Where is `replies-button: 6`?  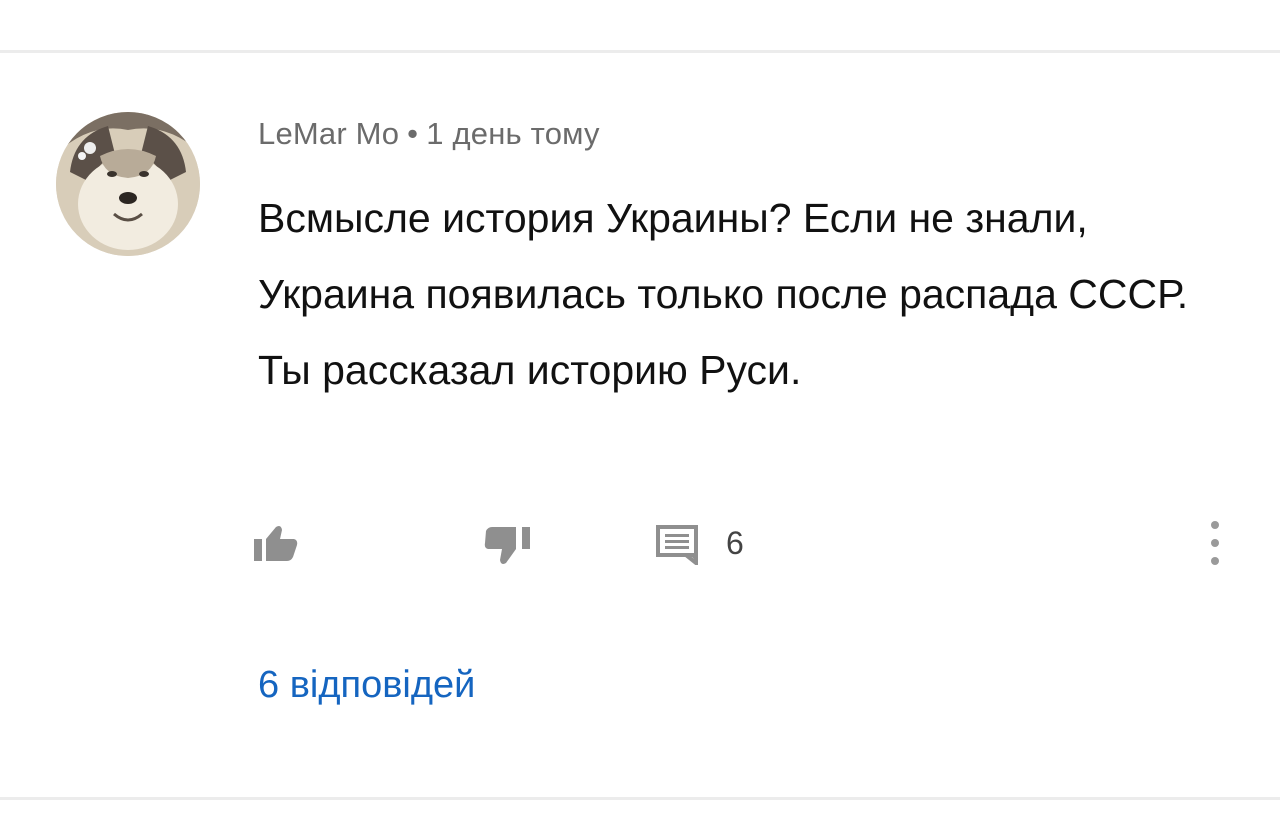
replies-button: 6 is located at coordinates (699, 543).